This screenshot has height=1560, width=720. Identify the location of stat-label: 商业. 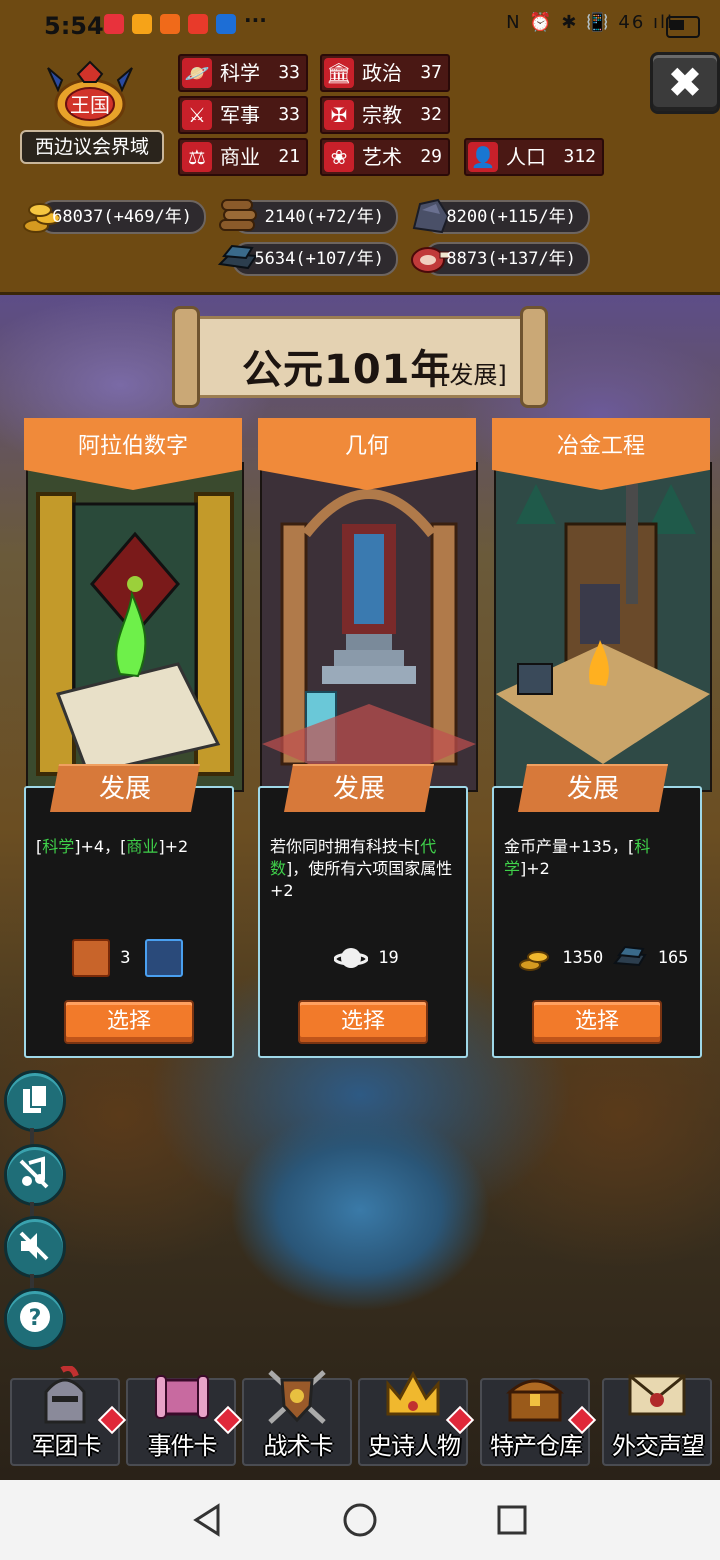
(240, 157).